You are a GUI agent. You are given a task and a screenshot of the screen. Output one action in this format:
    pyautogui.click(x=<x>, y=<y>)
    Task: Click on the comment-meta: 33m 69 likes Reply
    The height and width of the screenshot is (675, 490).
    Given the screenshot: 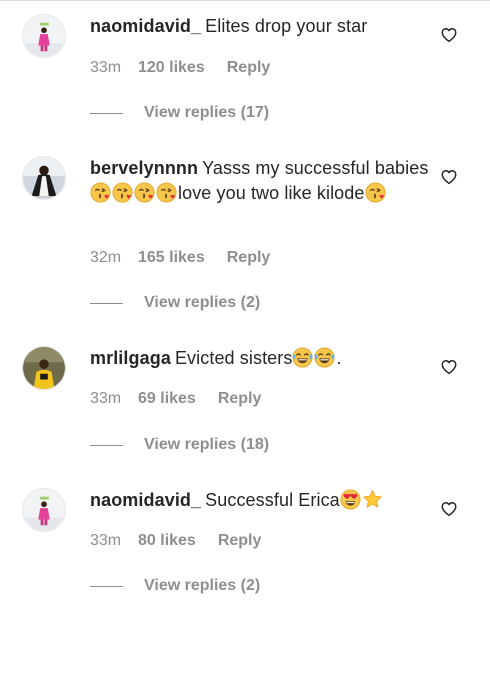 What is the action you would take?
    pyautogui.click(x=175, y=399)
    